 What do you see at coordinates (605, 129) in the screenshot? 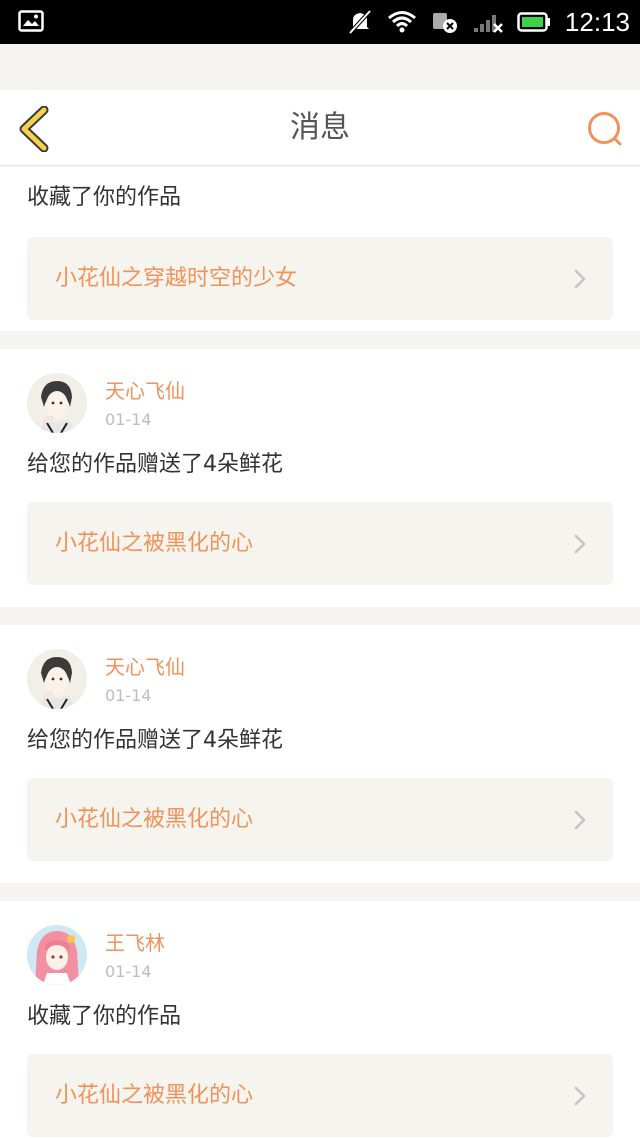
I see `search-icon` at bounding box center [605, 129].